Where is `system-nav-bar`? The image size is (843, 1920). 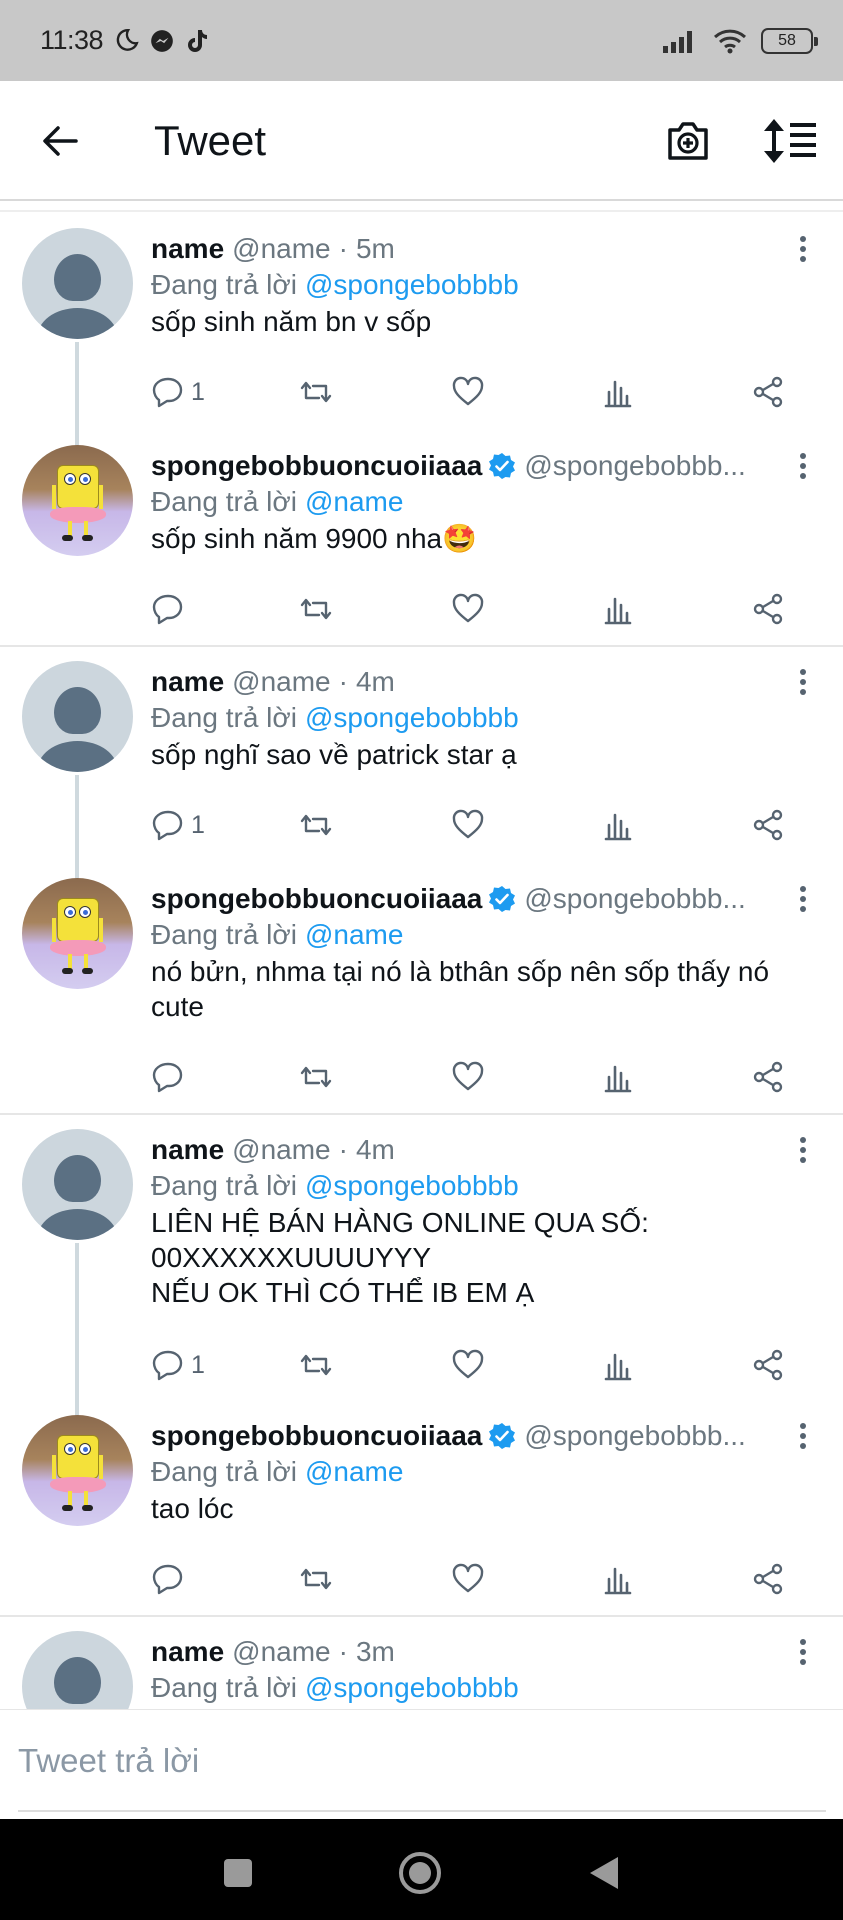
system-nav-bar is located at coordinates (421, 1869).